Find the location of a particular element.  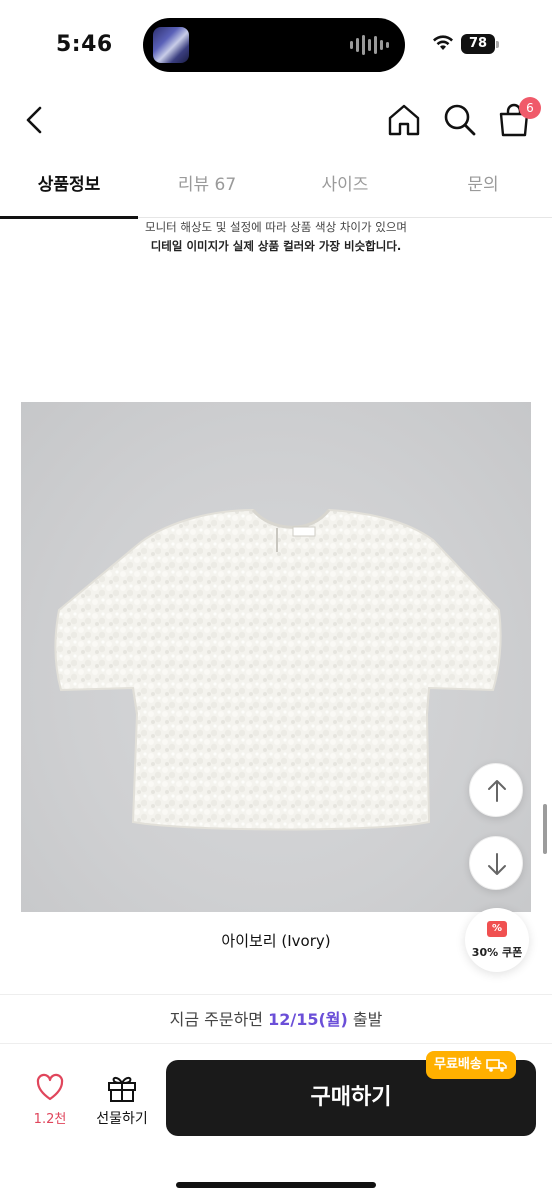

arrow-down-icon is located at coordinates (497, 864).